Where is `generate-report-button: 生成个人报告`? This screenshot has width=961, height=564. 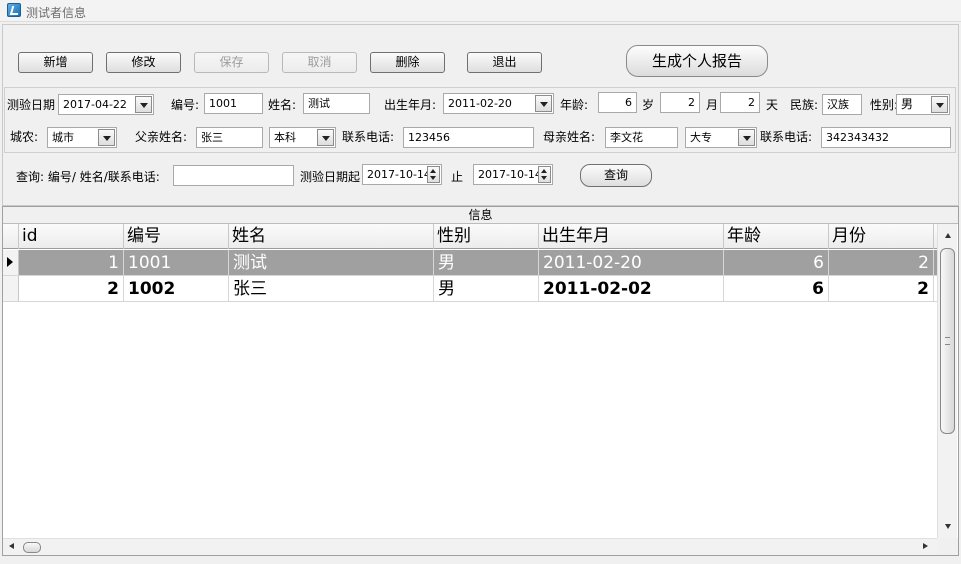
generate-report-button: 生成个人报告 is located at coordinates (697, 61).